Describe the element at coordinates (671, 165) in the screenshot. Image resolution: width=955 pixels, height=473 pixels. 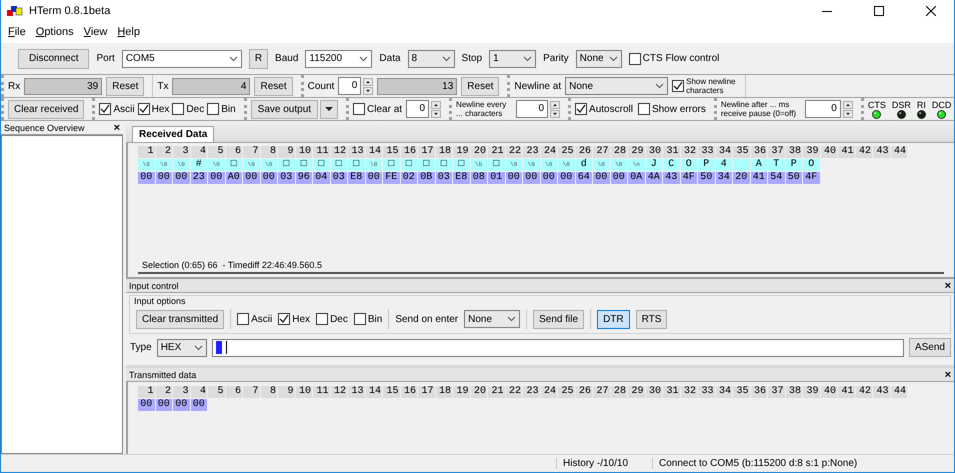
I see `ascii-cell: C` at that location.